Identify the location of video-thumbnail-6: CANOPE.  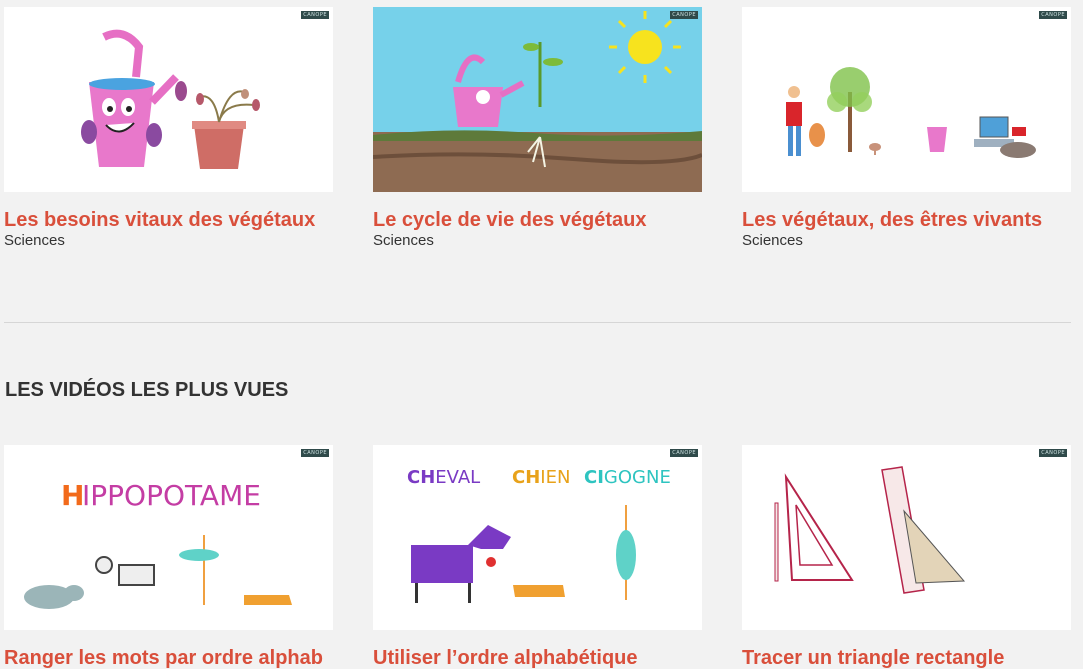
(906, 537).